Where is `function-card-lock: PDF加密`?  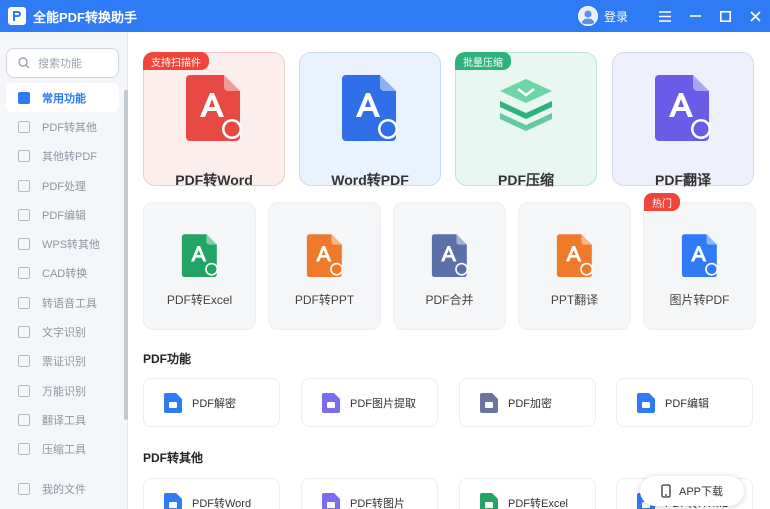
function-card-lock: PDF加密 is located at coordinates (527, 402).